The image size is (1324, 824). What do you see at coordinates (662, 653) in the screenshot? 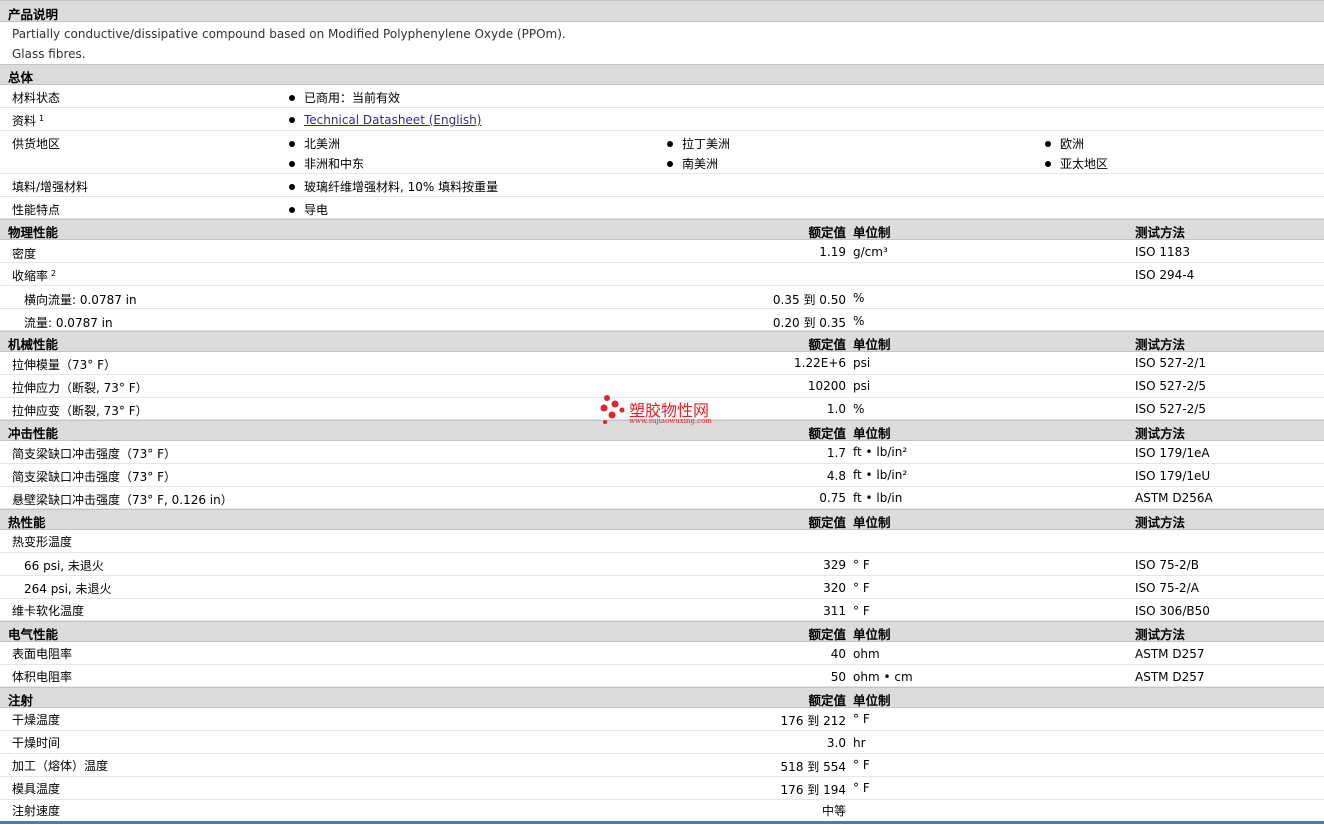
I see `property-row: 表面电阻率 40 ohm ASTM D257` at bounding box center [662, 653].